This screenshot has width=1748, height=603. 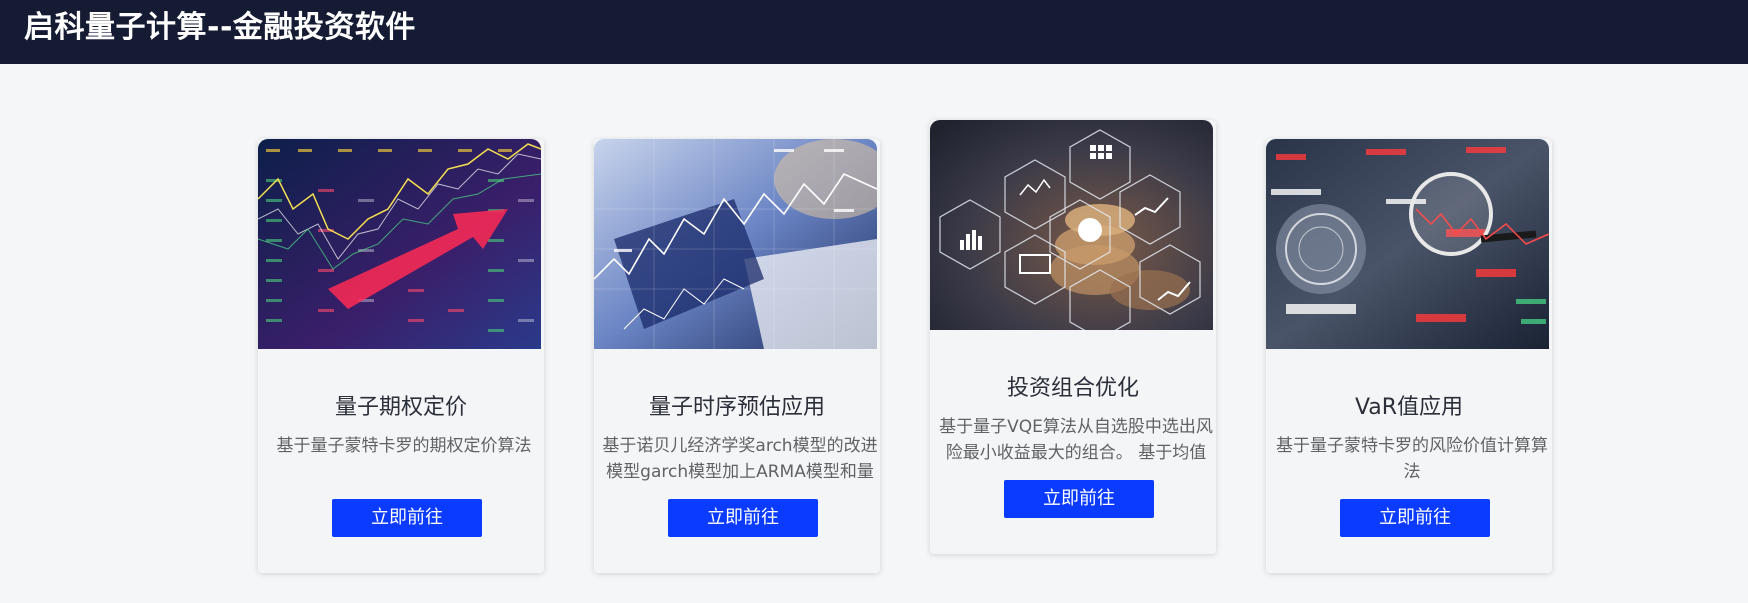 What do you see at coordinates (401, 356) in the screenshot?
I see `card-option-pricing: 量子期权定价 基于量子蒙特卡罗的期权定价算法 立即前往` at bounding box center [401, 356].